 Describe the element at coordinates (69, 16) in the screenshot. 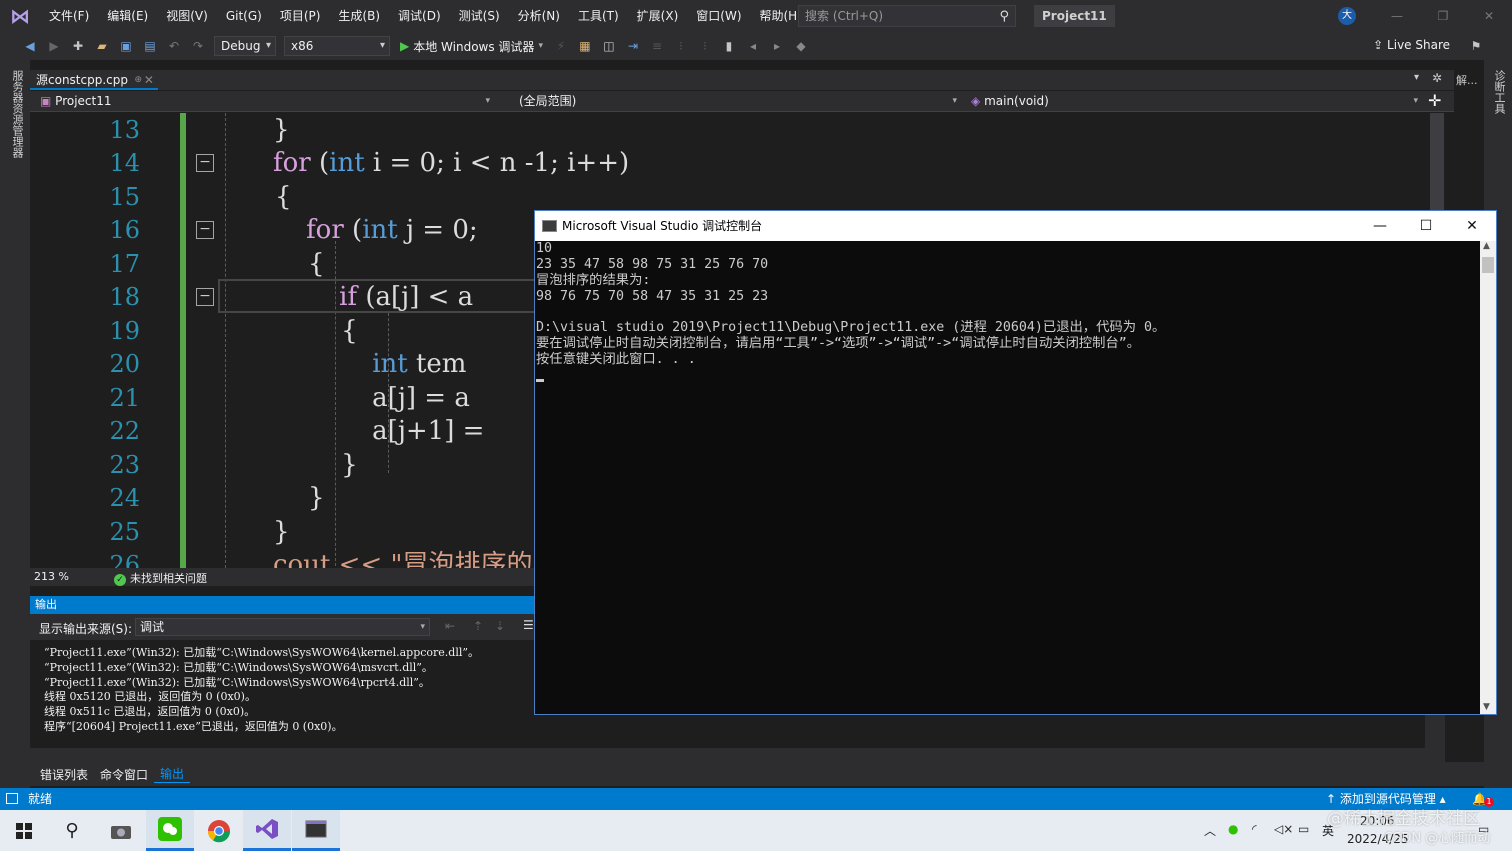

I see `menu-file: 文件(F)` at that location.